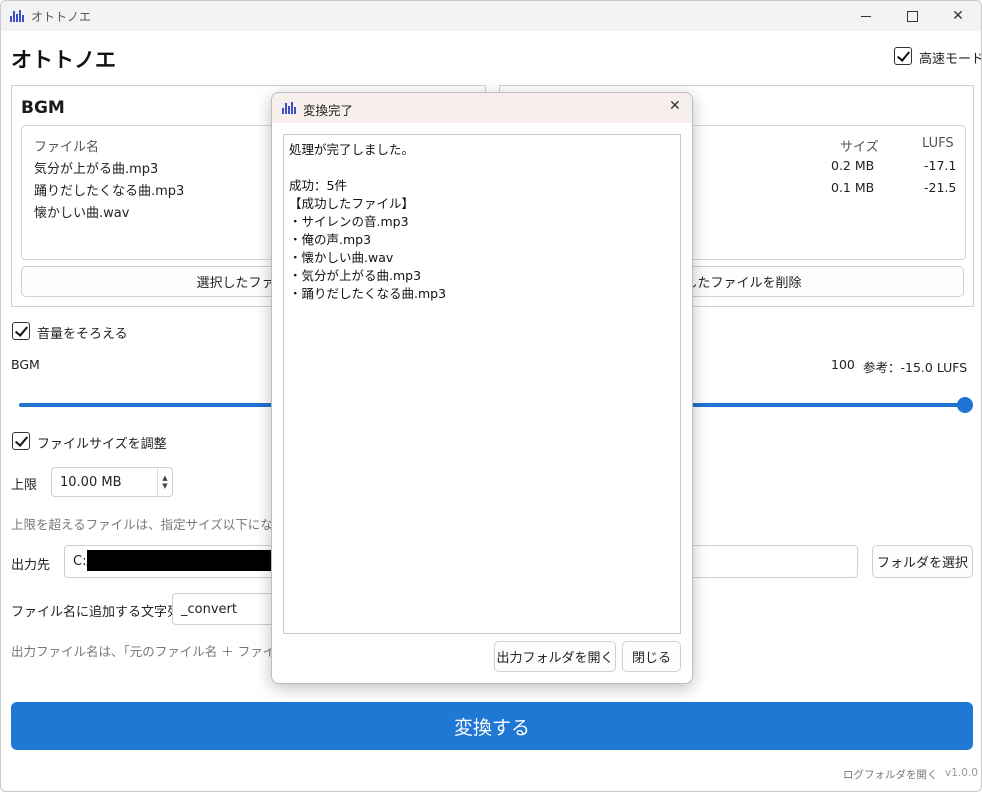  I want to click on size-cell: 0.1 MB, so click(853, 187).